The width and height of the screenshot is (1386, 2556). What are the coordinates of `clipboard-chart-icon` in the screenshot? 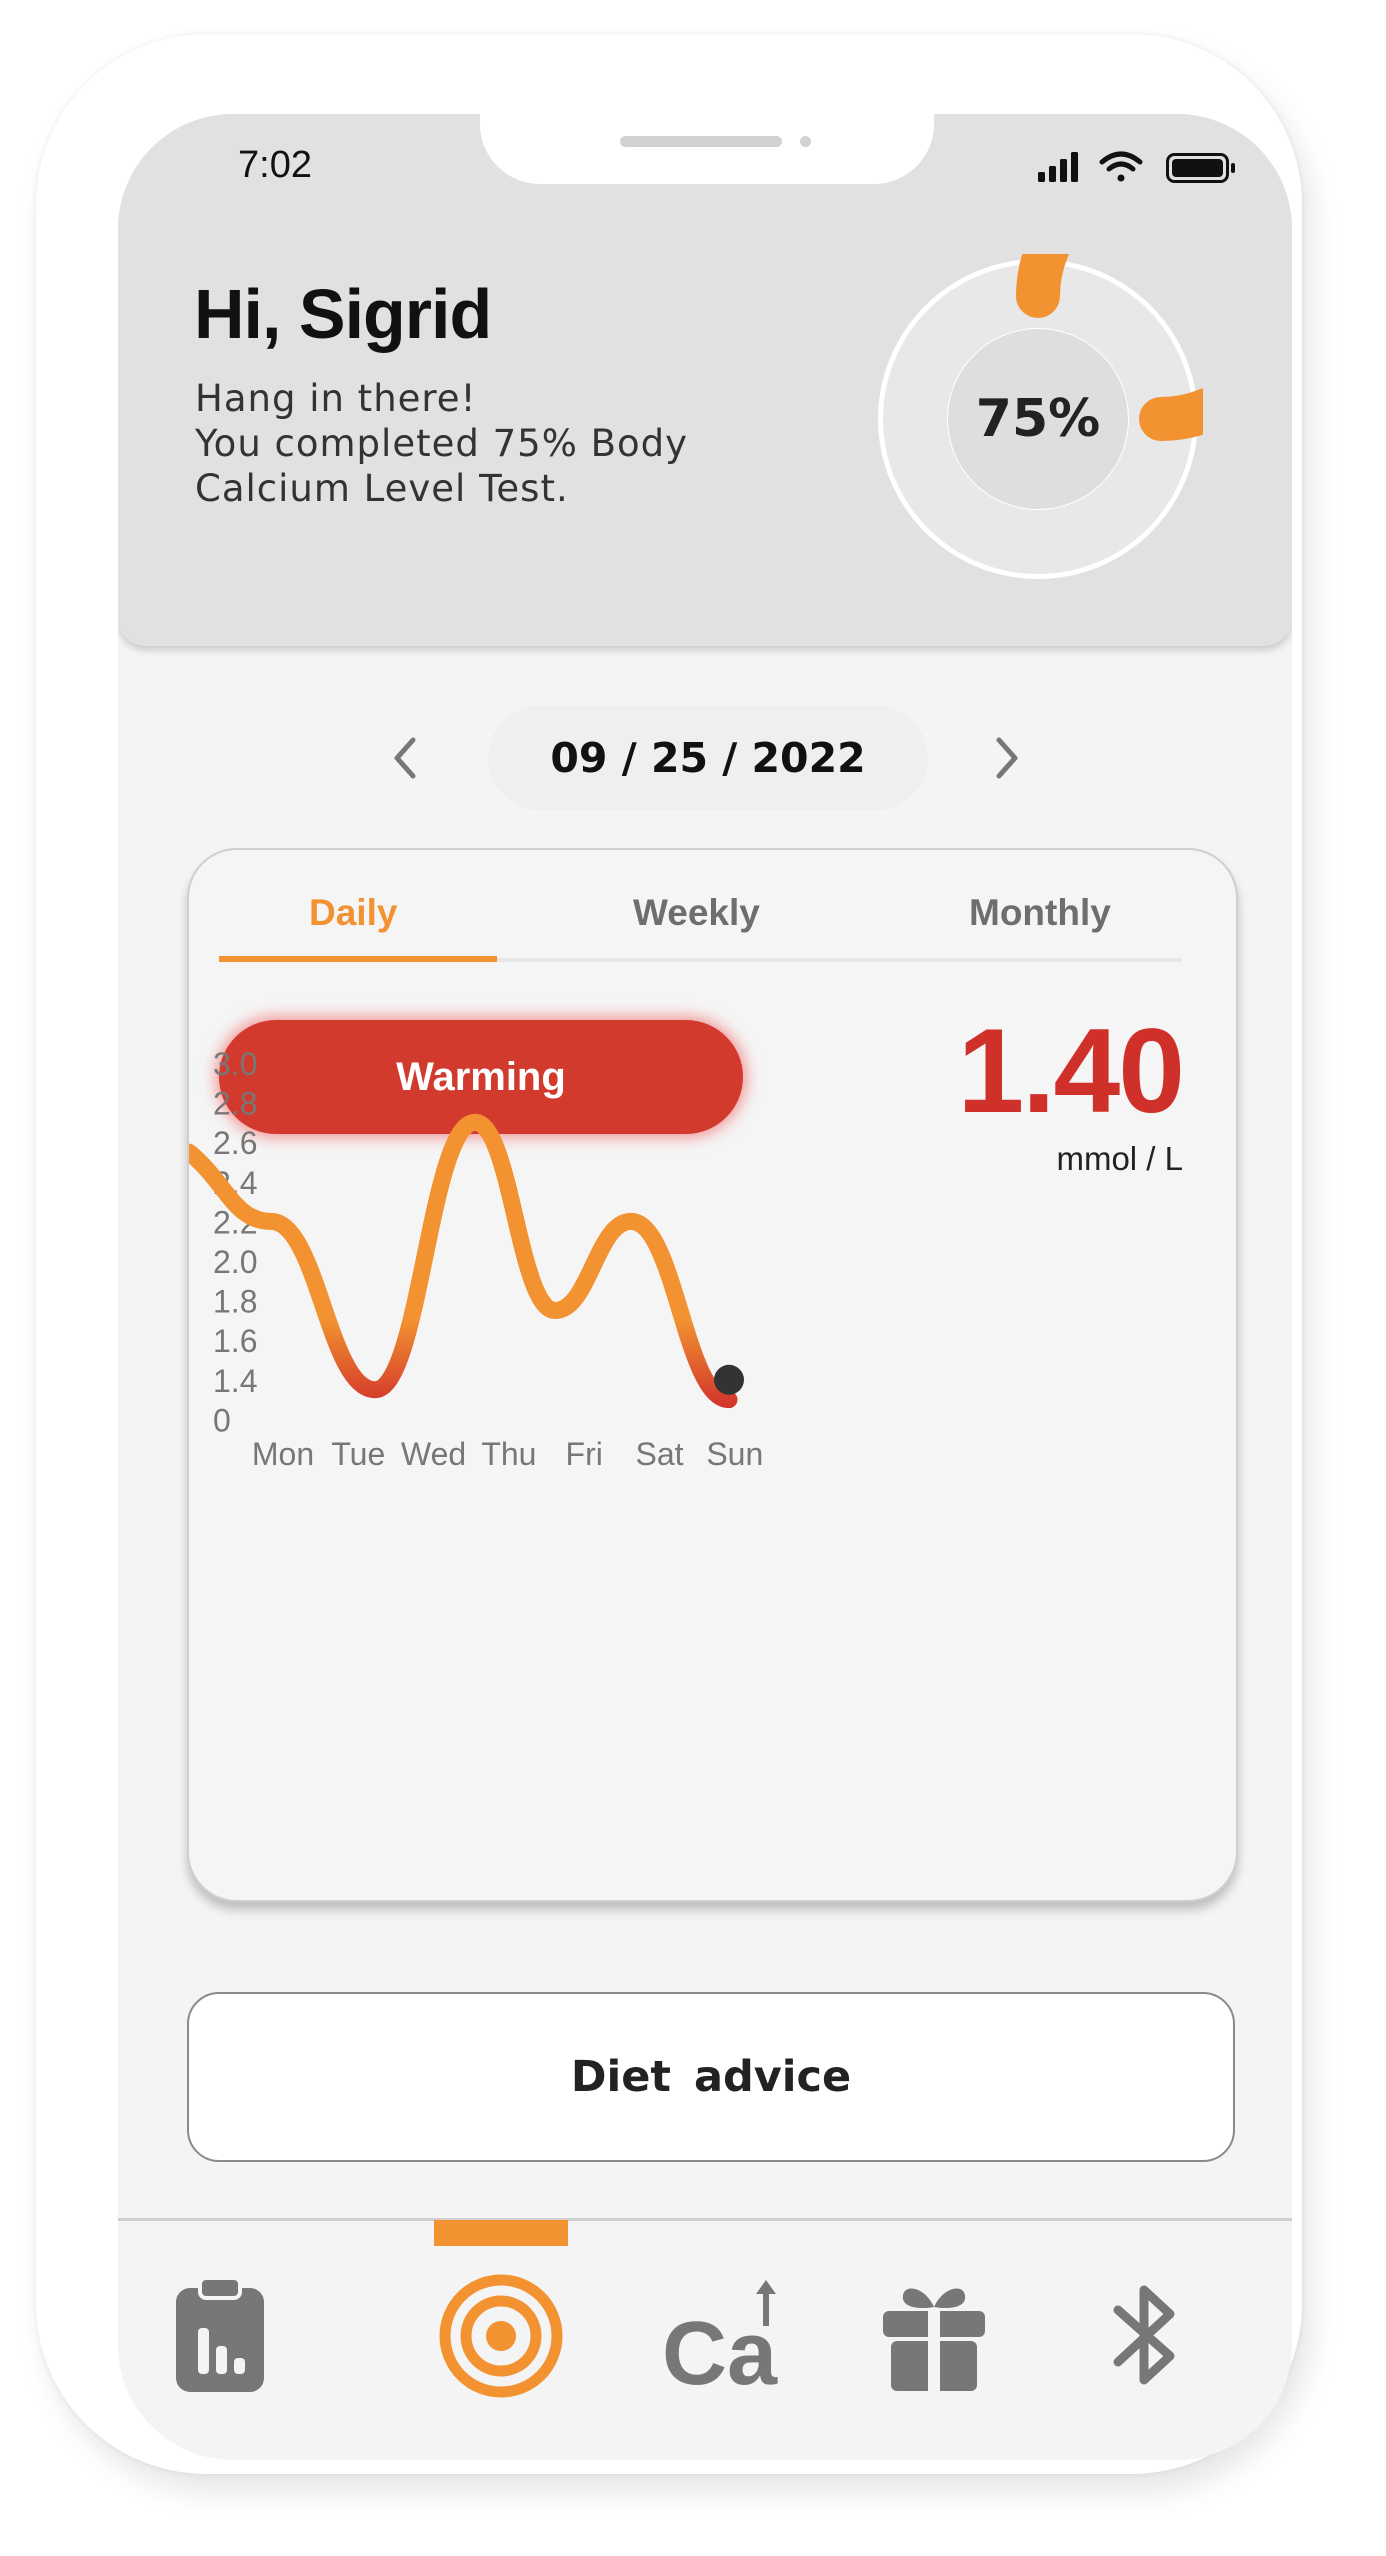 It's located at (220, 2334).